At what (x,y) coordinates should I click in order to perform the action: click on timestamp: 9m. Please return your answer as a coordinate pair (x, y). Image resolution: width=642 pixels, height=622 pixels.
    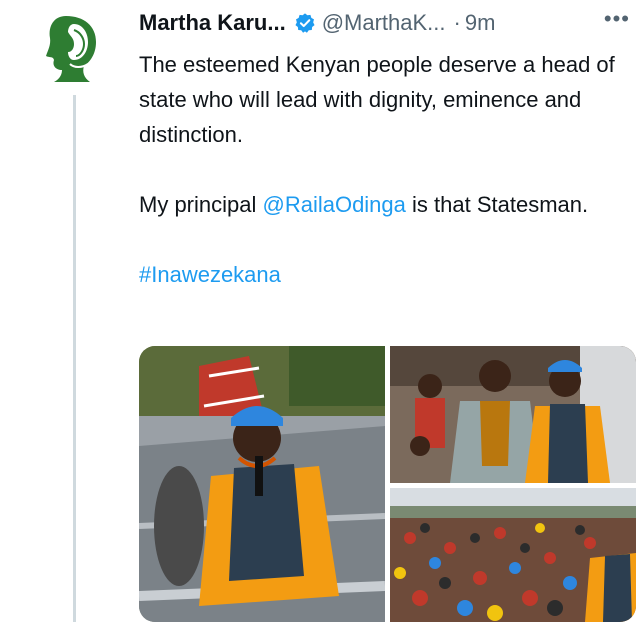
    Looking at the image, I should click on (480, 23).